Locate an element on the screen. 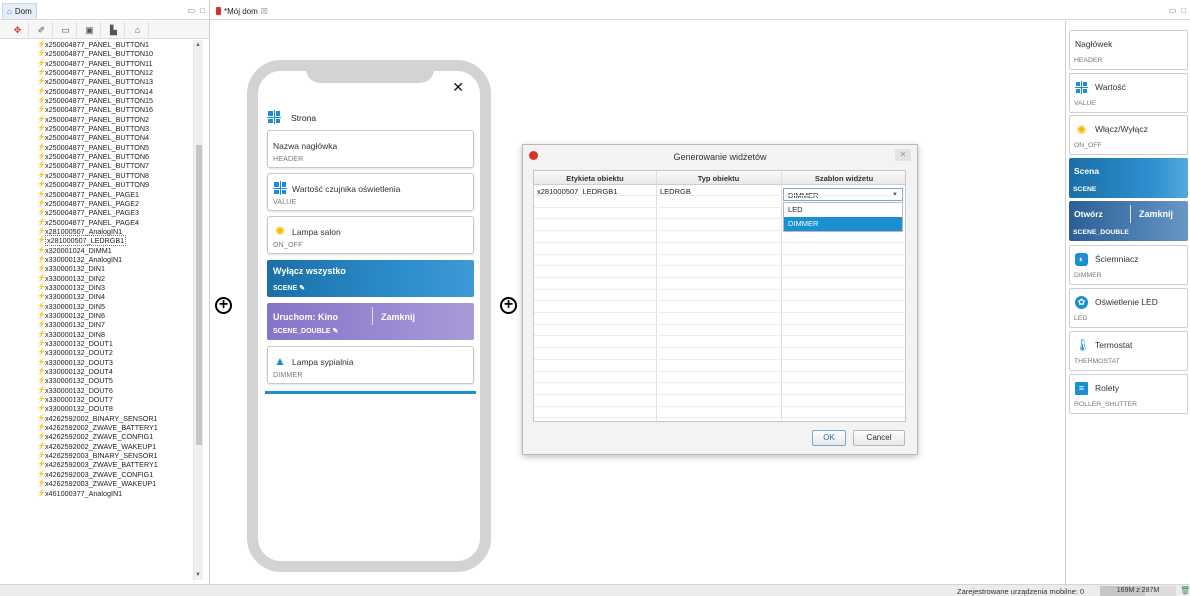 The width and height of the screenshot is (1190, 596). tree-item: ⚡ x250004877_PANEL_BUTTON2 is located at coordinates (96, 119).